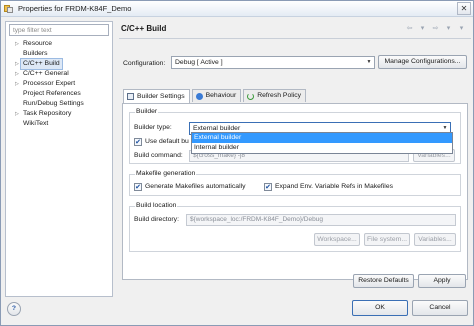 This screenshot has width=474, height=326. I want to click on tree-item-label: Processor Expert, so click(49, 83).